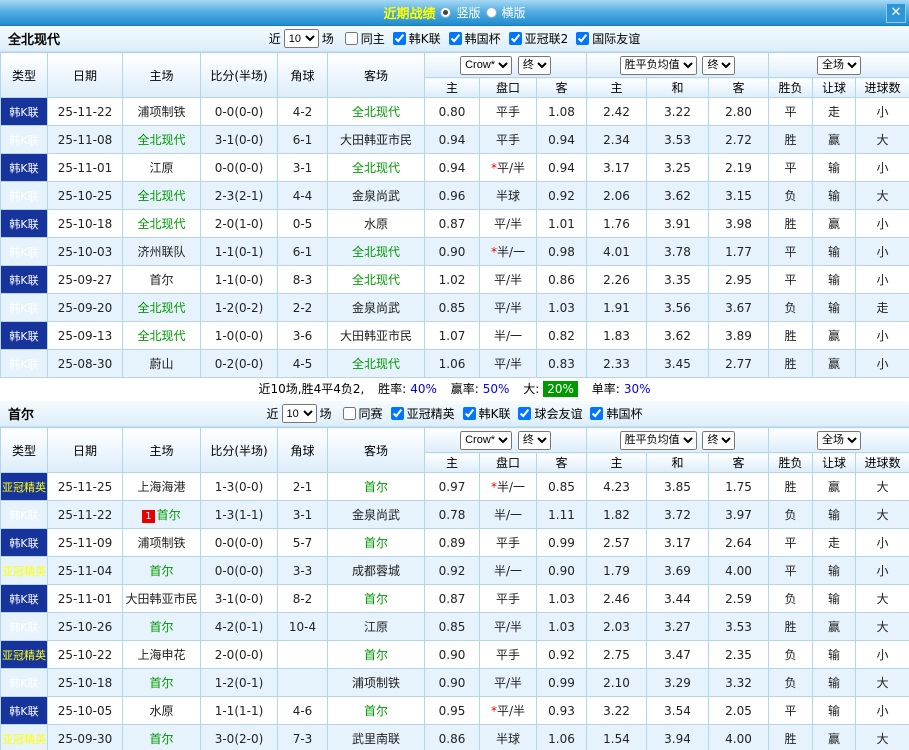 The image size is (909, 750). I want to click on goals-result-cell: 小, so click(882, 251).